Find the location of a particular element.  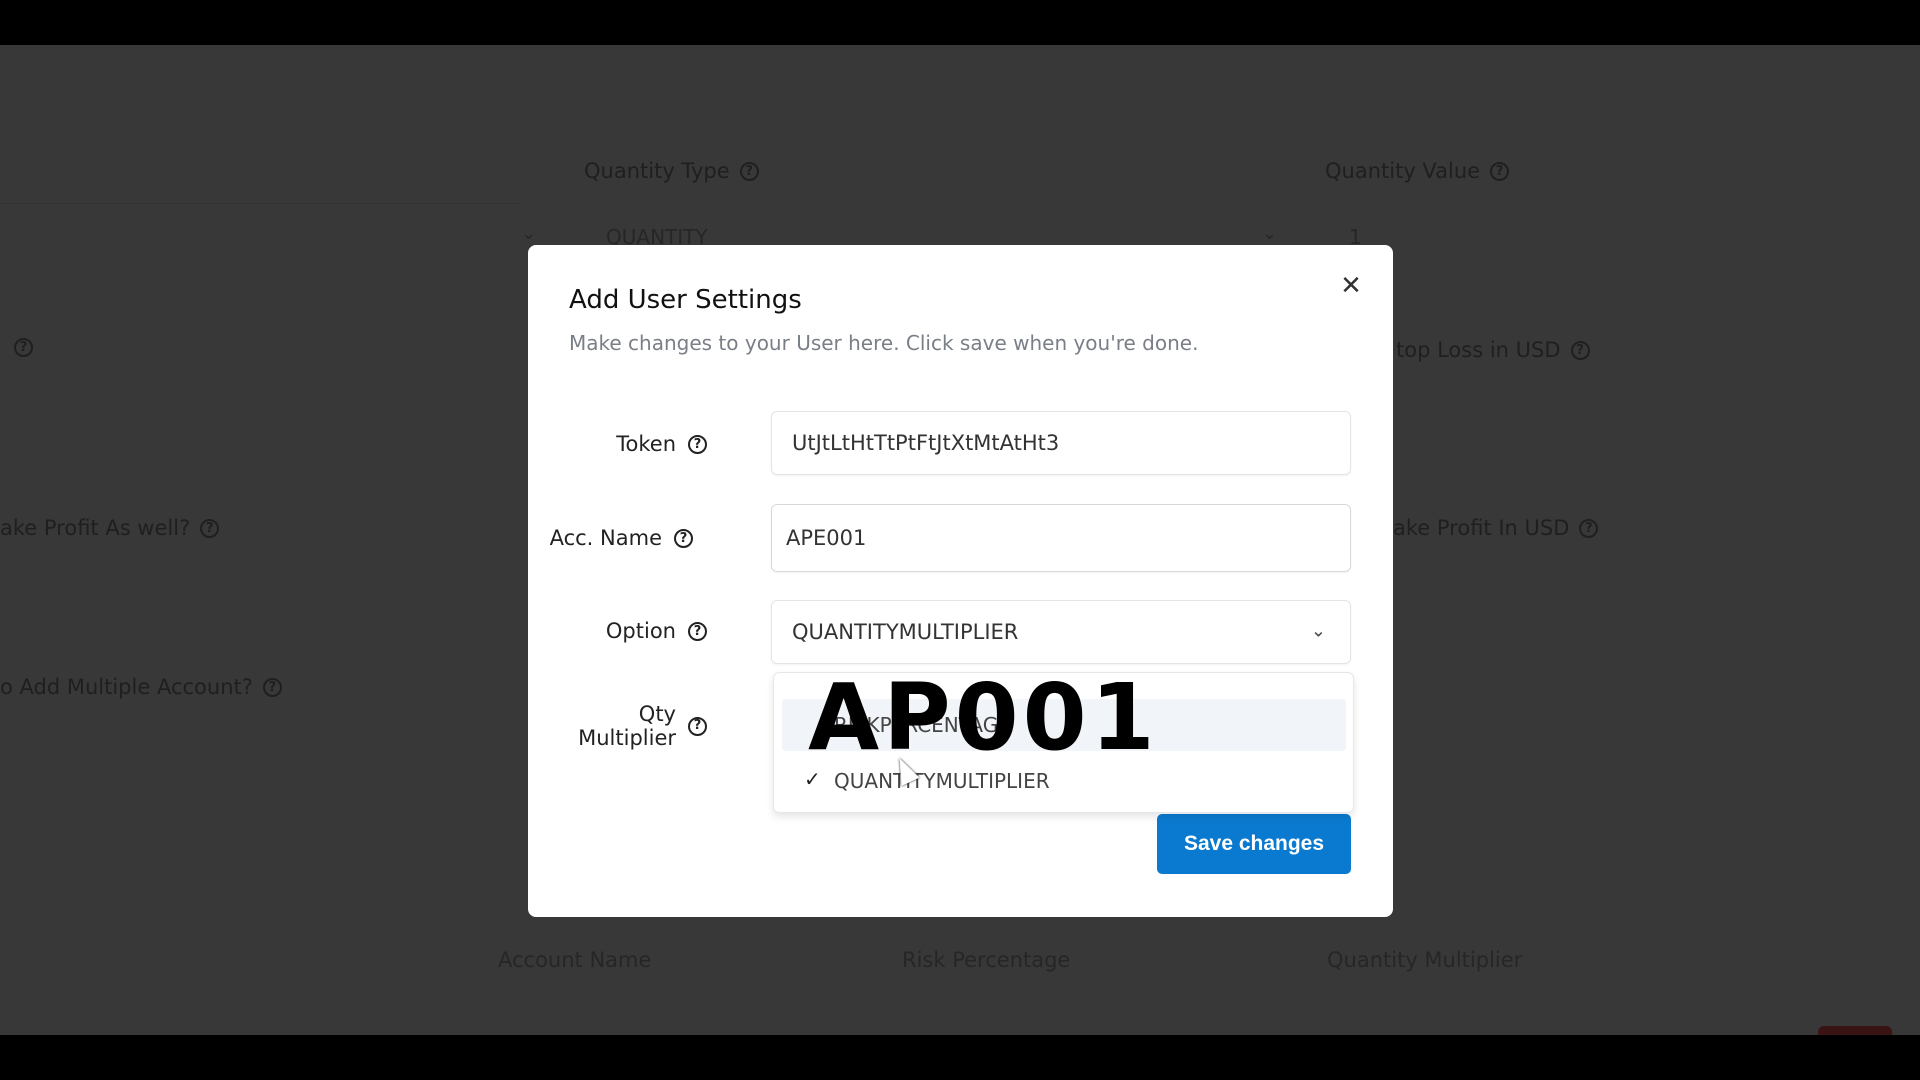

option-select: QUANTITYMULTIPLIER ⌄ is located at coordinates (1061, 632).